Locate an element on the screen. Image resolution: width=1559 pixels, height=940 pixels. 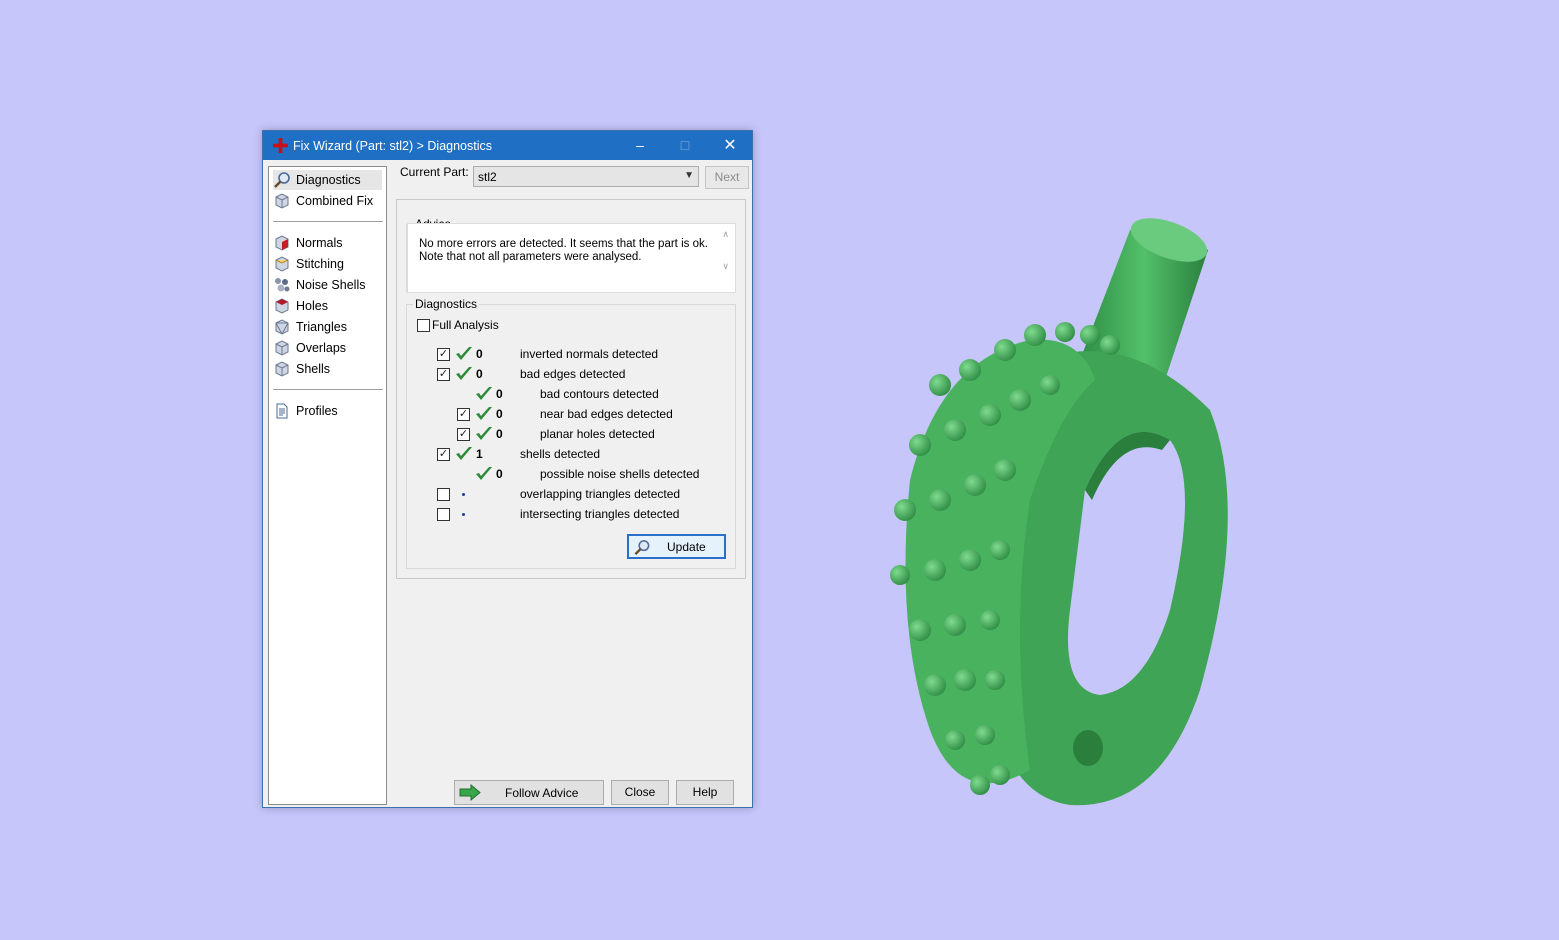
app-cross-icon is located at coordinates (280, 145).